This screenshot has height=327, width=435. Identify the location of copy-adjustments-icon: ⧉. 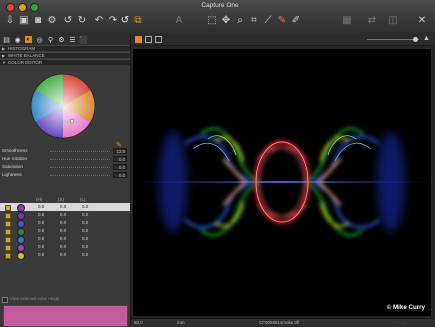
(138, 21).